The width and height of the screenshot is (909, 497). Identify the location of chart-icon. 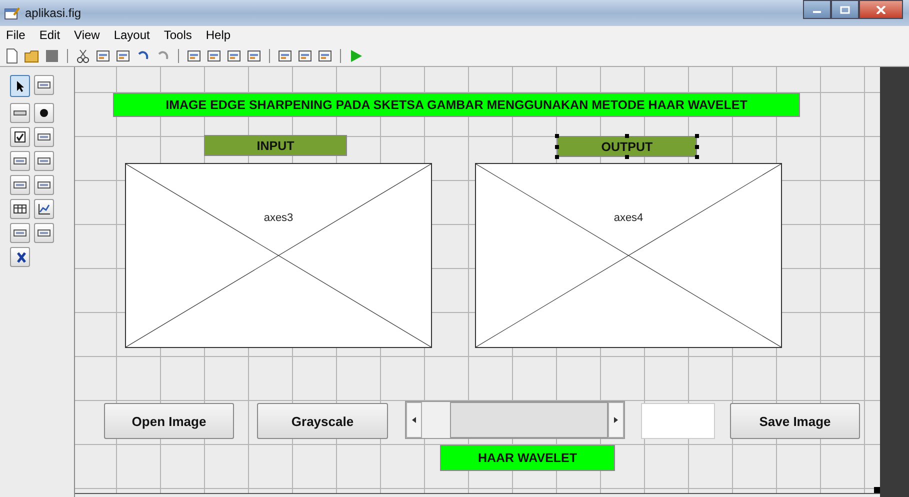
(44, 209).